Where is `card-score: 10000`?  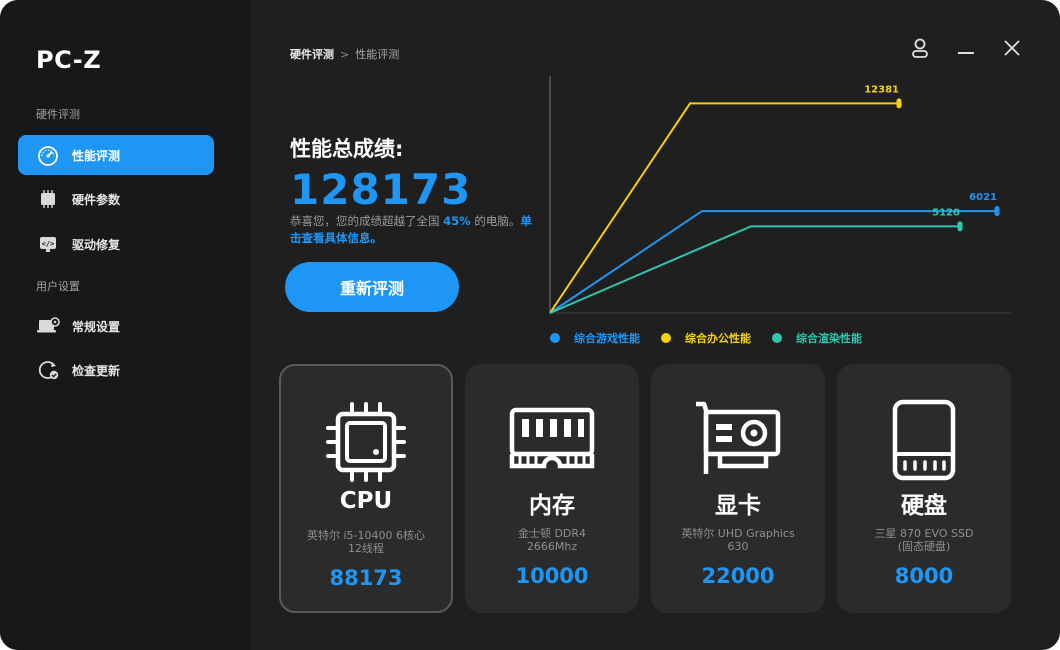 card-score: 10000 is located at coordinates (552, 576).